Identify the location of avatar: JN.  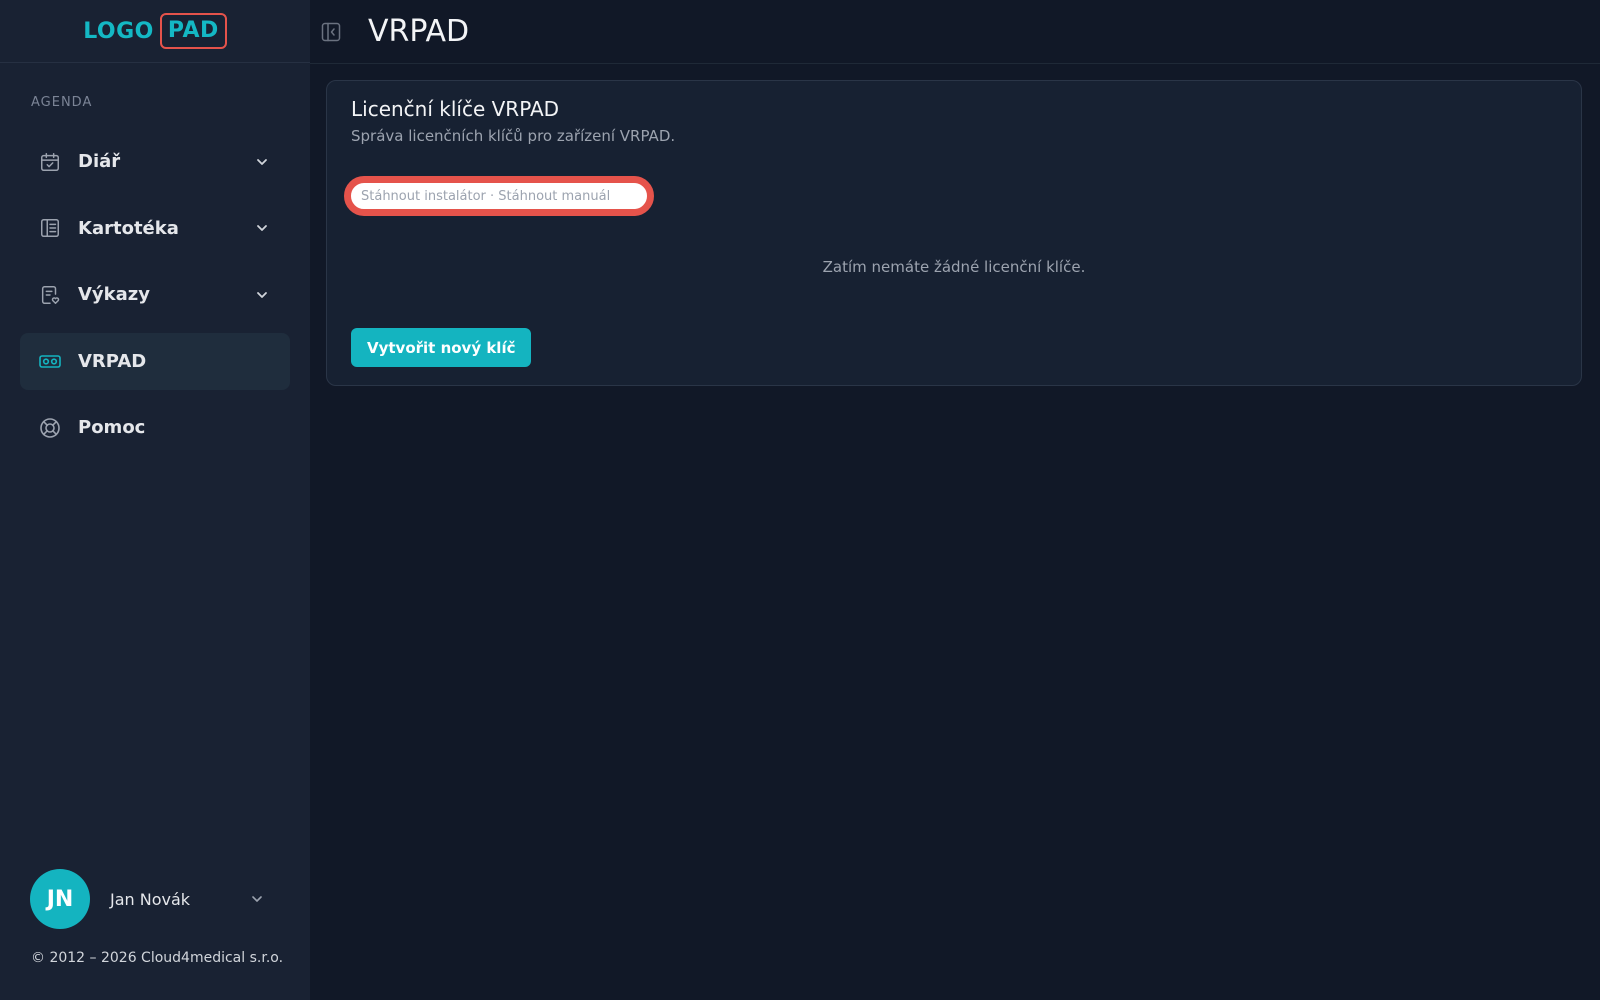
(60, 899).